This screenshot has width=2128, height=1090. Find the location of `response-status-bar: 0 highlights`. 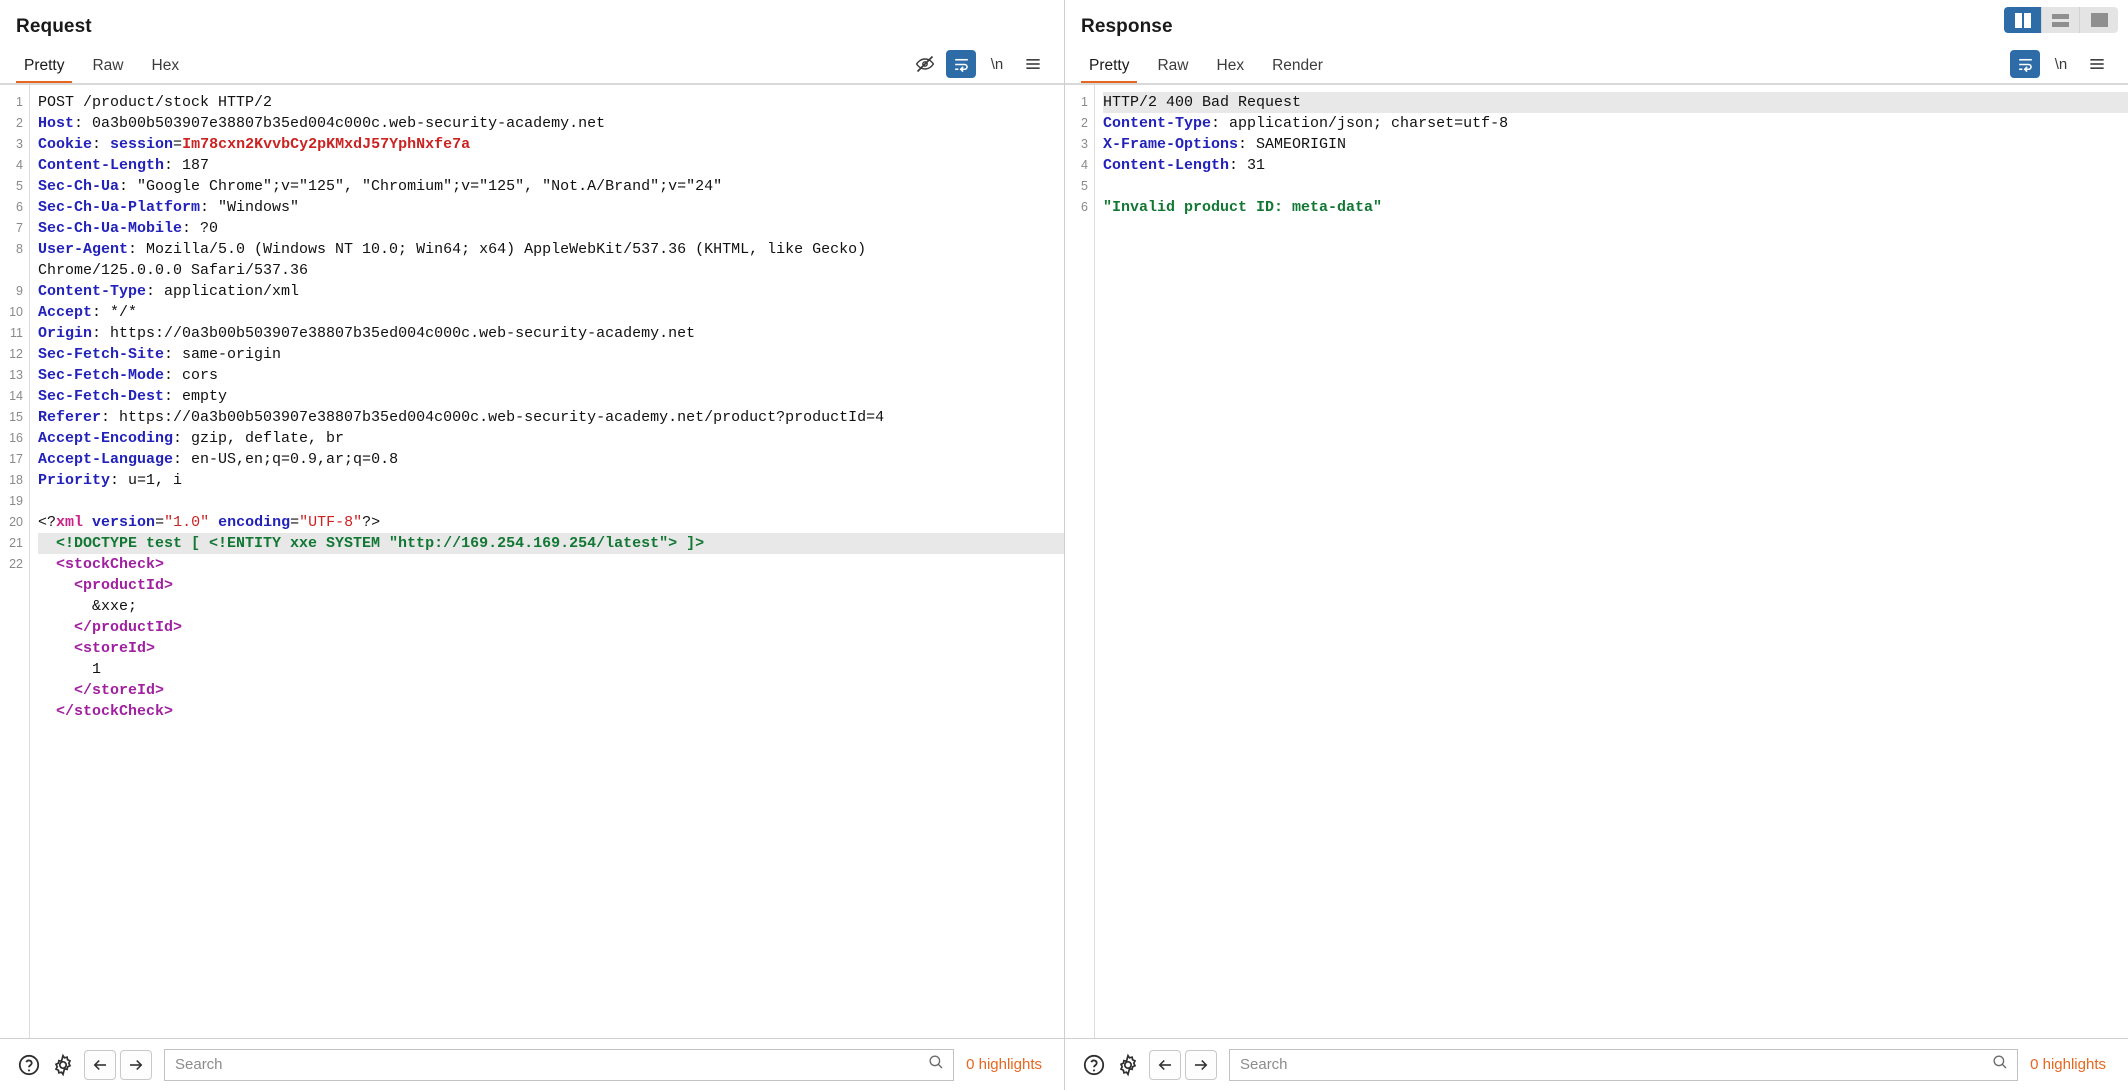

response-status-bar: 0 highlights is located at coordinates (1596, 1064).